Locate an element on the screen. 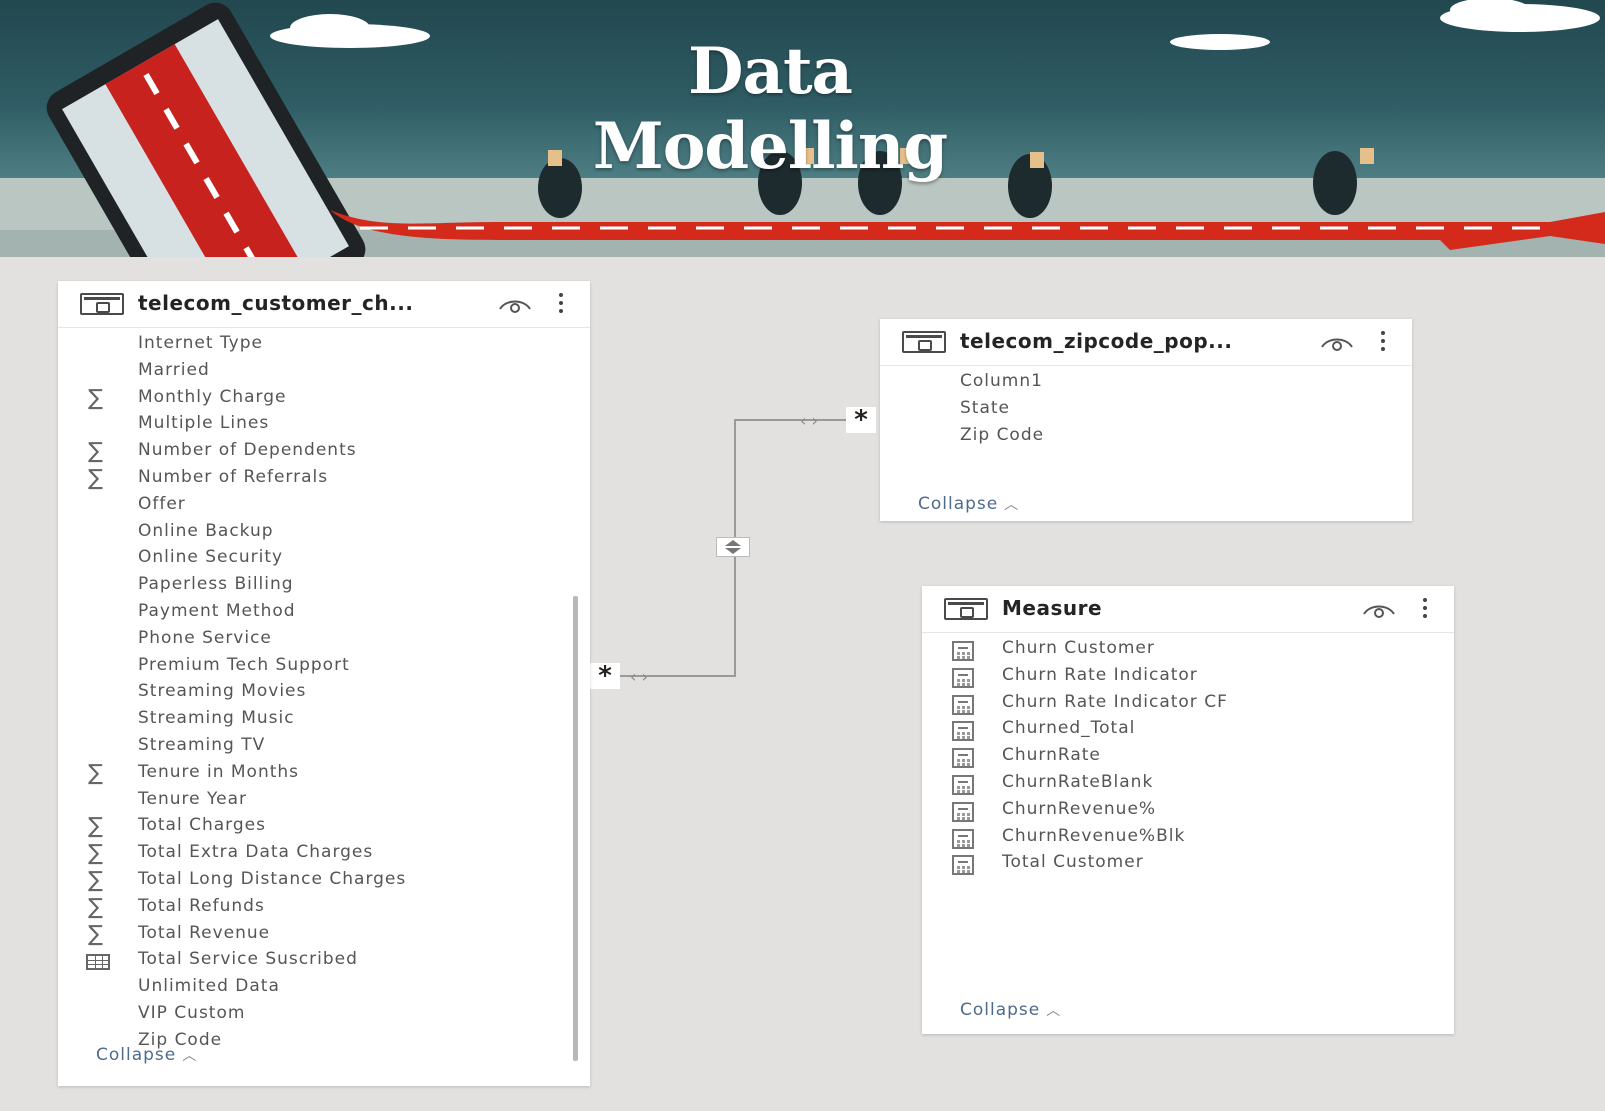 The width and height of the screenshot is (1605, 1111). field-item: Total Charges is located at coordinates (202, 828).